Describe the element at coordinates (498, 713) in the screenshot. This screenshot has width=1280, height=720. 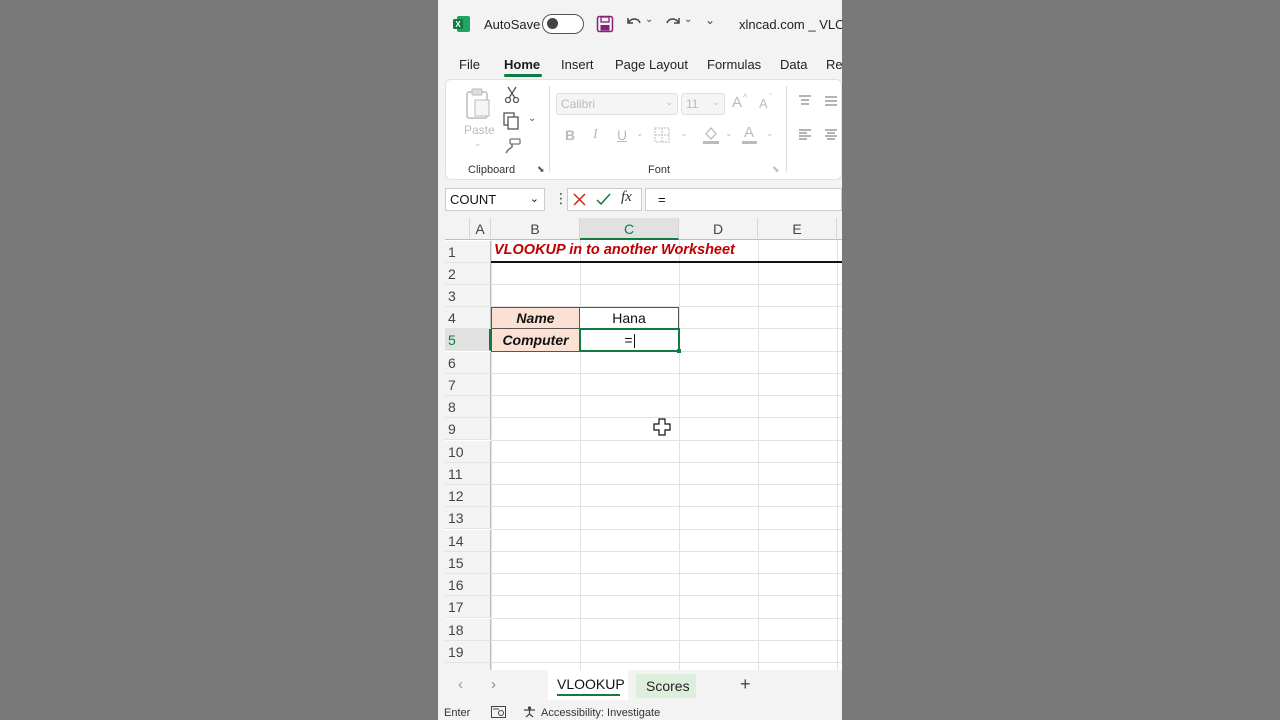
I see `macro-recording-icon` at that location.